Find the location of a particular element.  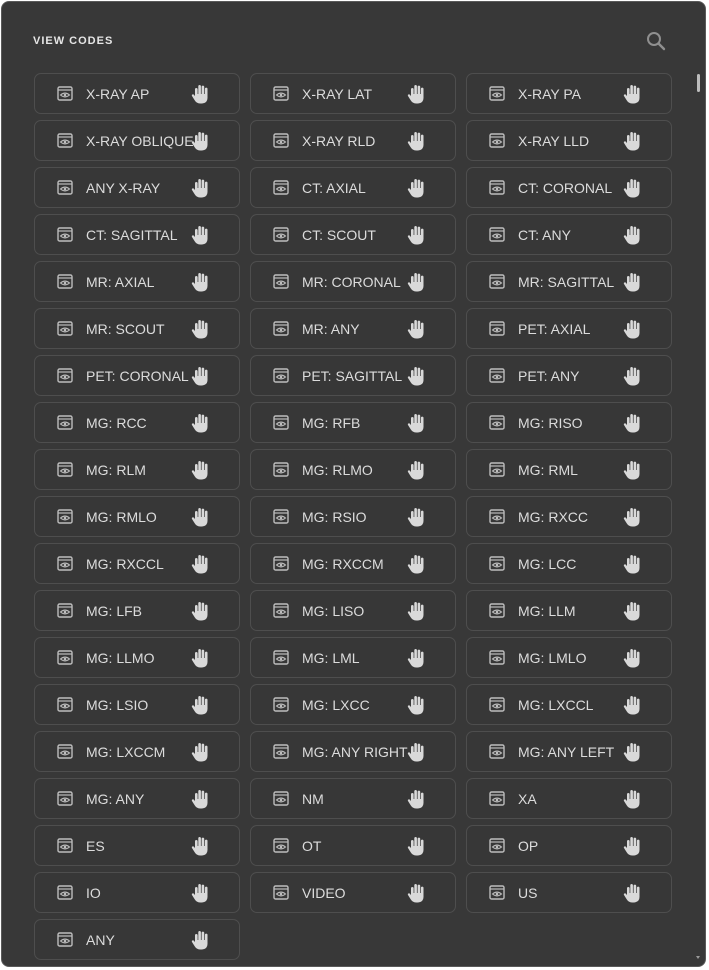

view-code-tile: MG: LMLO is located at coordinates (569, 657).